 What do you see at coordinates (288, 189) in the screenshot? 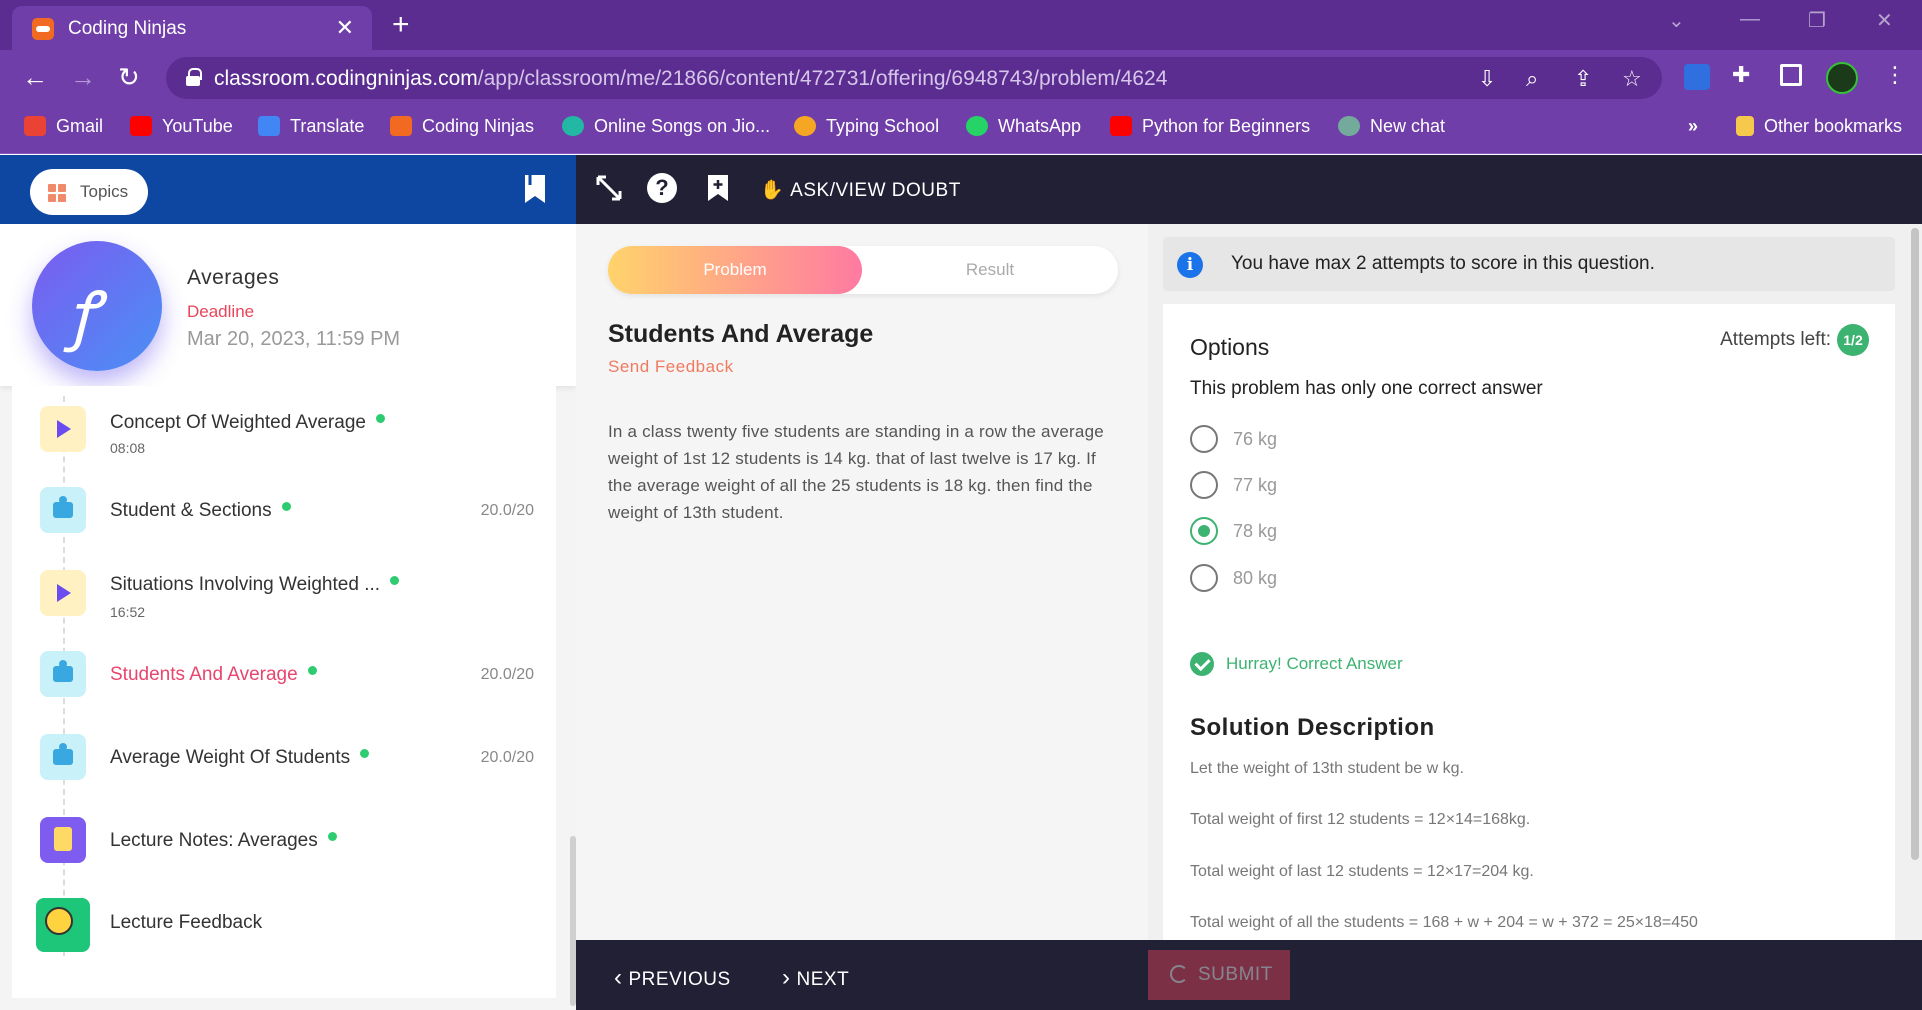
I see `sidebar-header: Topics` at bounding box center [288, 189].